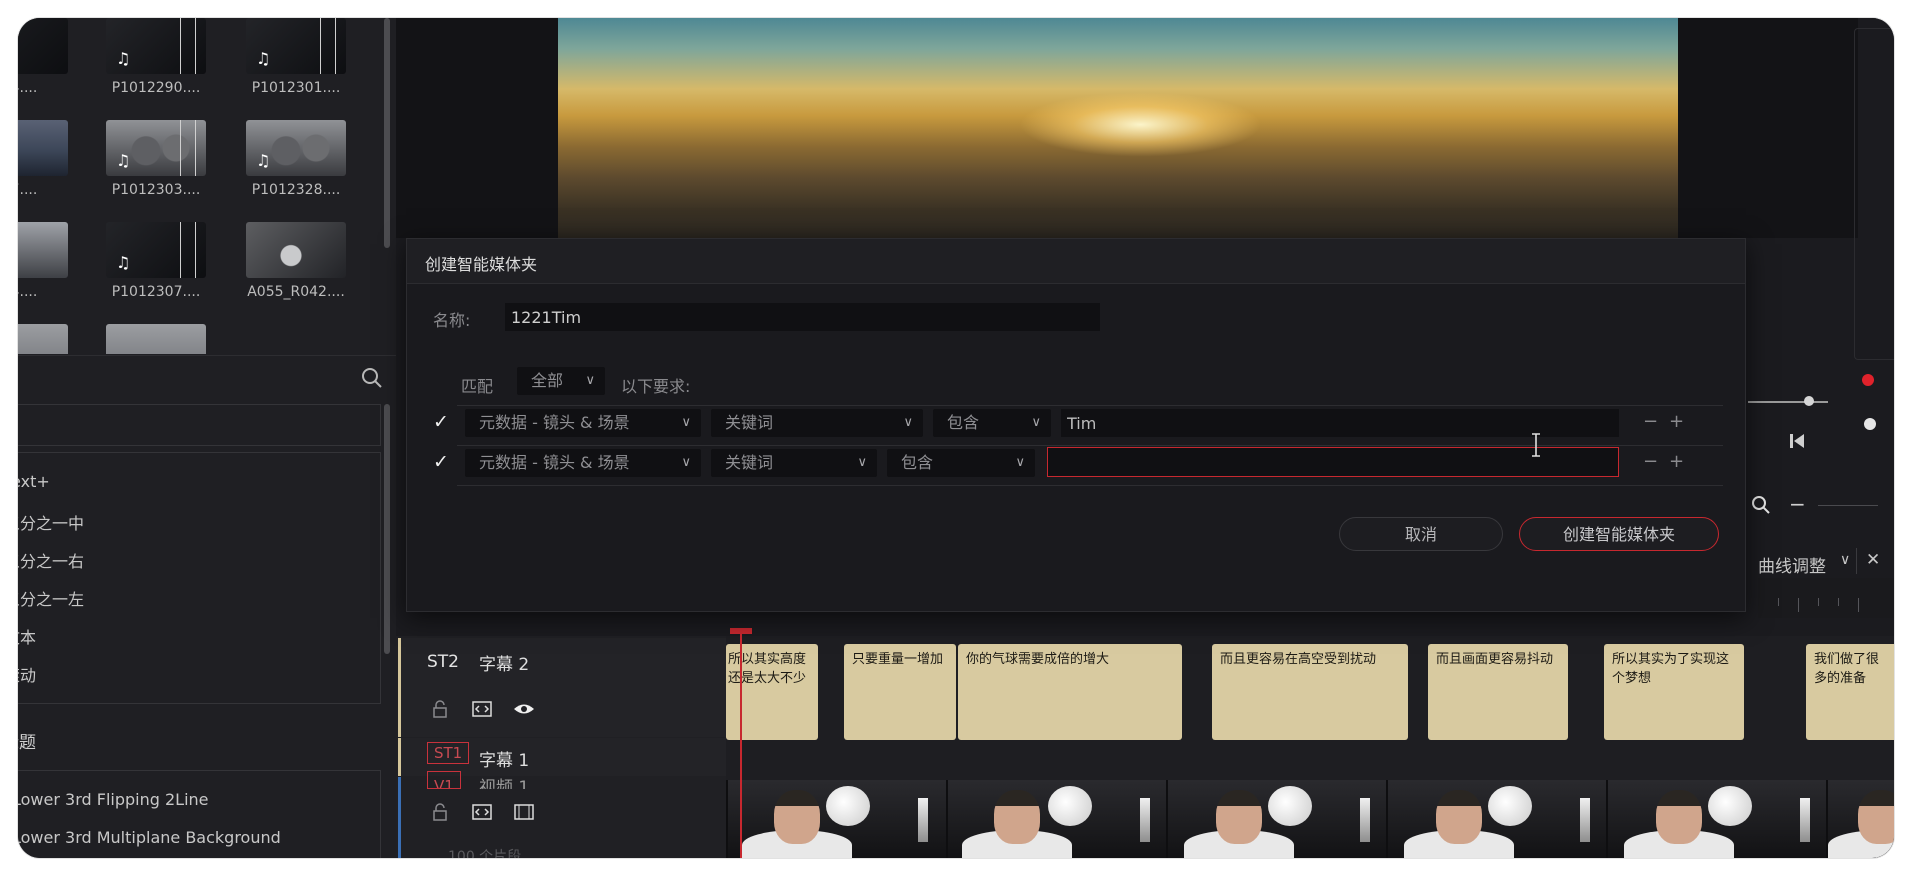  Describe the element at coordinates (149, 837) in the screenshot. I see `title-template-item: Lower 3rd Multiplane Background` at that location.